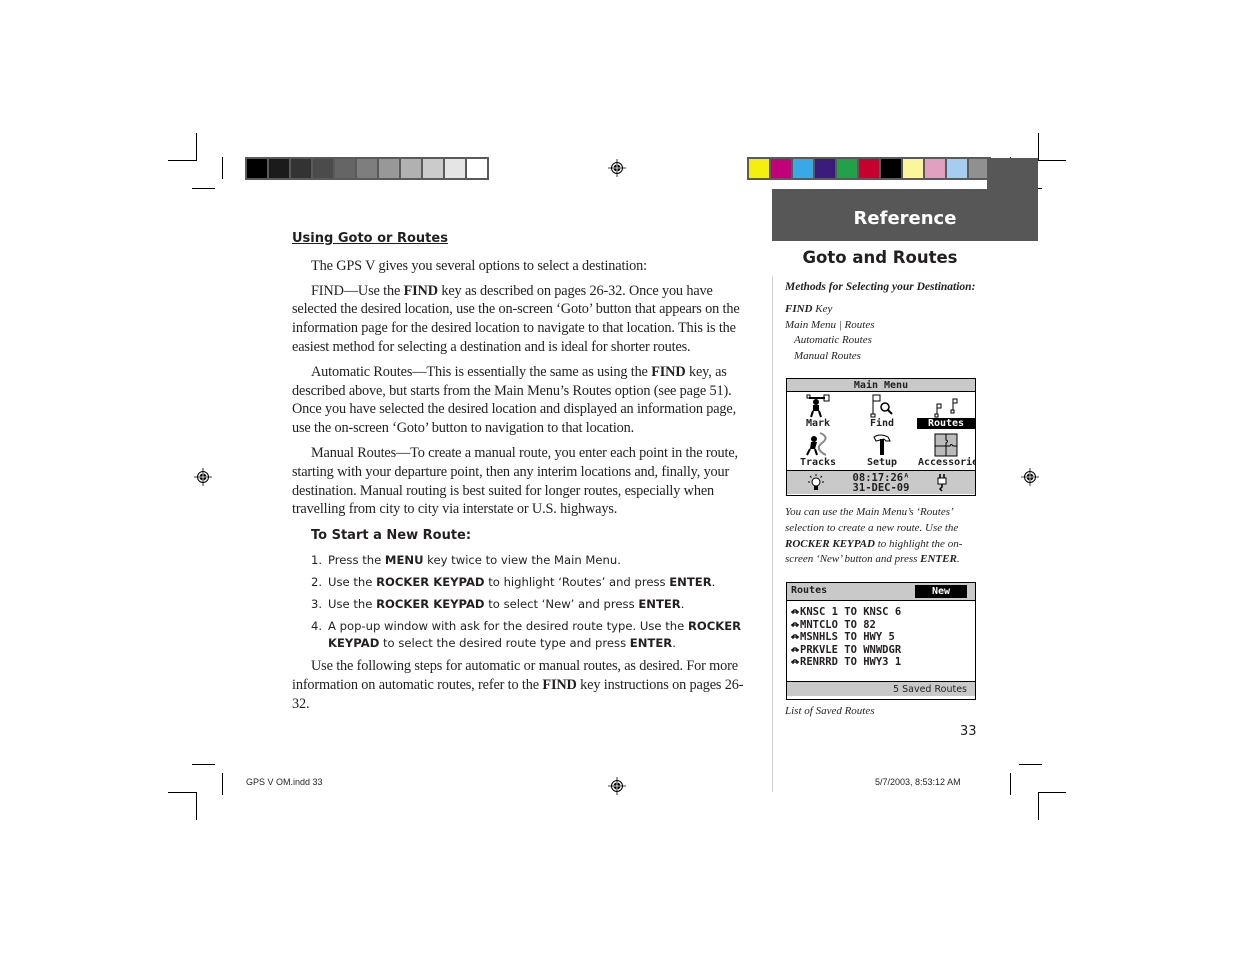 This screenshot has height=954, width=1235. What do you see at coordinates (830, 711) in the screenshot?
I see `routes-caption: List of Saved Routes` at bounding box center [830, 711].